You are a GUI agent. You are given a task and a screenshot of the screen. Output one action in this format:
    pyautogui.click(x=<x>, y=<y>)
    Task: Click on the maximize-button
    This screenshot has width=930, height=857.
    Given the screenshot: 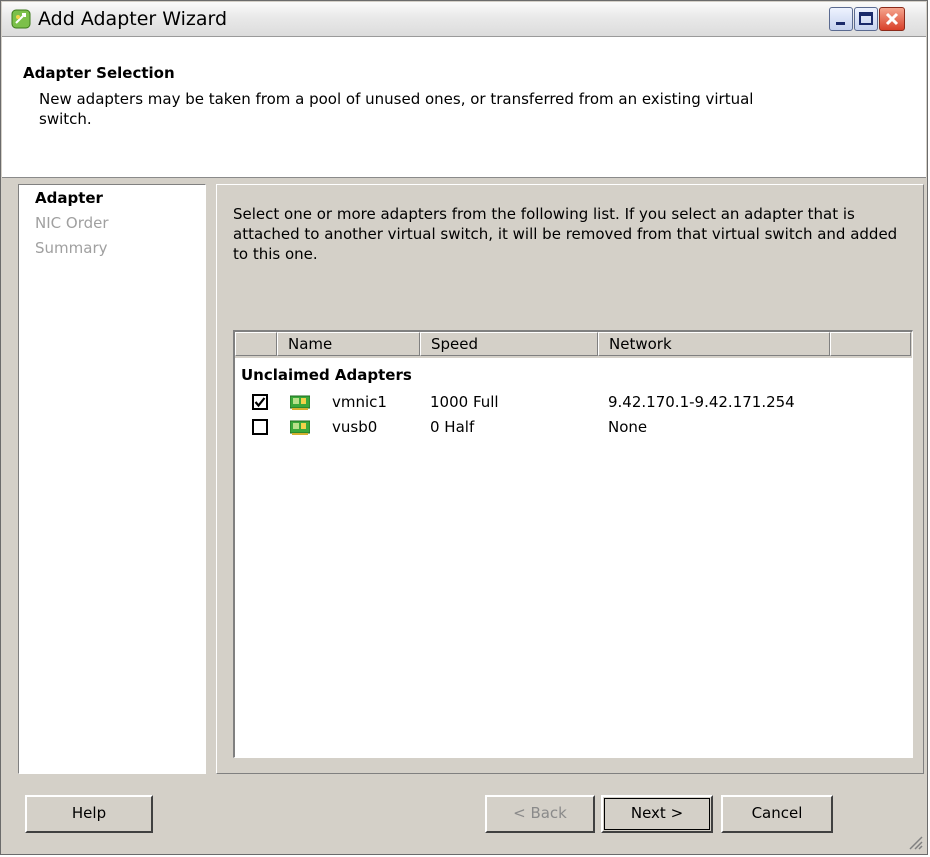 What is the action you would take?
    pyautogui.click(x=866, y=19)
    